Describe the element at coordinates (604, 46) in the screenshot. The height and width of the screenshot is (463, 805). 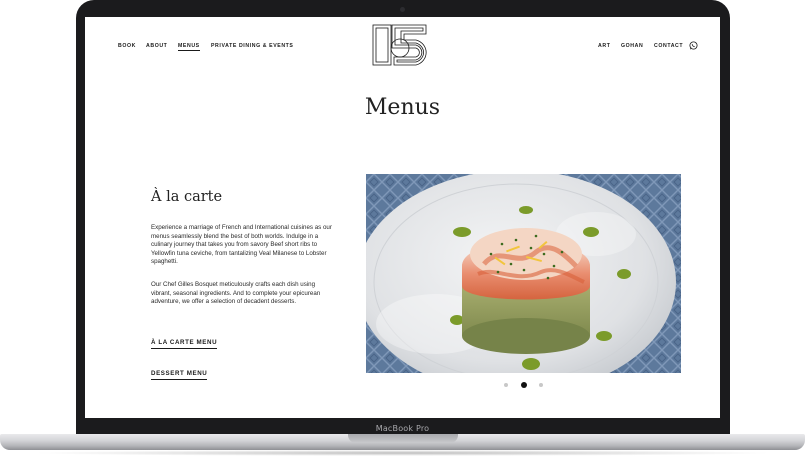
I see `nav-item-art: ART` at that location.